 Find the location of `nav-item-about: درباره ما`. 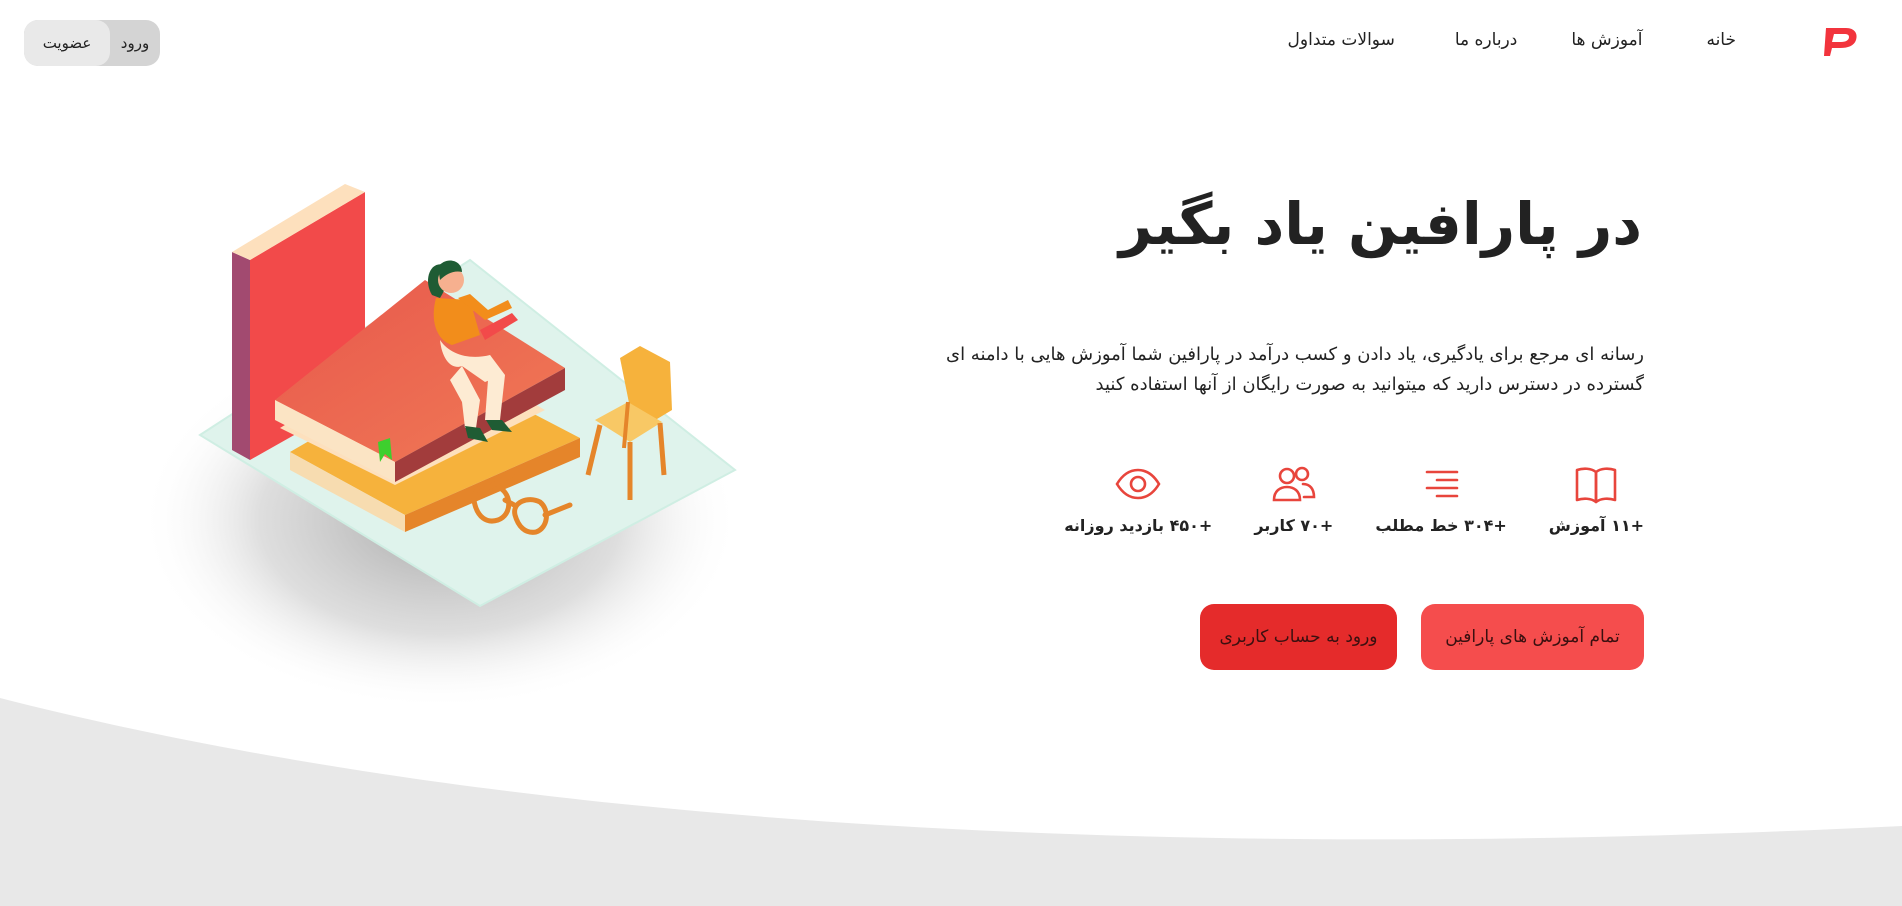

nav-item-about: درباره ما is located at coordinates (1486, 40).